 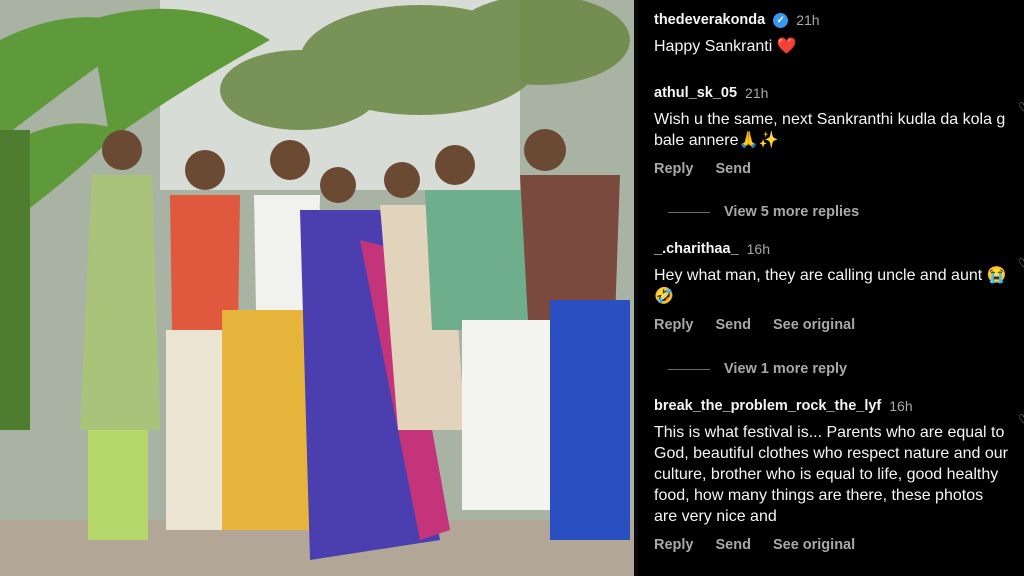 I want to click on view-replies-label: View 5 more replies, so click(x=792, y=212).